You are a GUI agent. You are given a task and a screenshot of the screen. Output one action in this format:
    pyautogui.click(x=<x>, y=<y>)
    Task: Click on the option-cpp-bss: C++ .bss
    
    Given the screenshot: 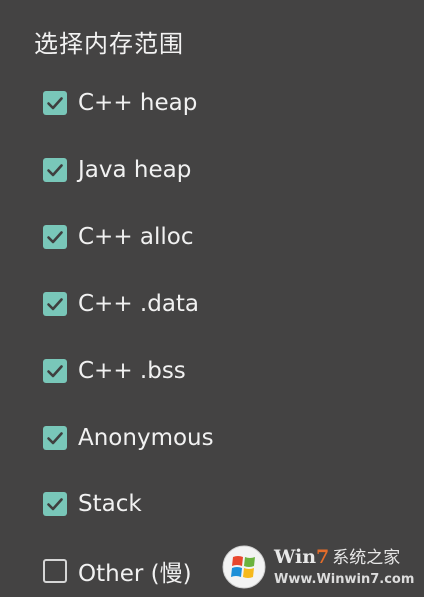 What is the action you would take?
    pyautogui.click(x=212, y=371)
    